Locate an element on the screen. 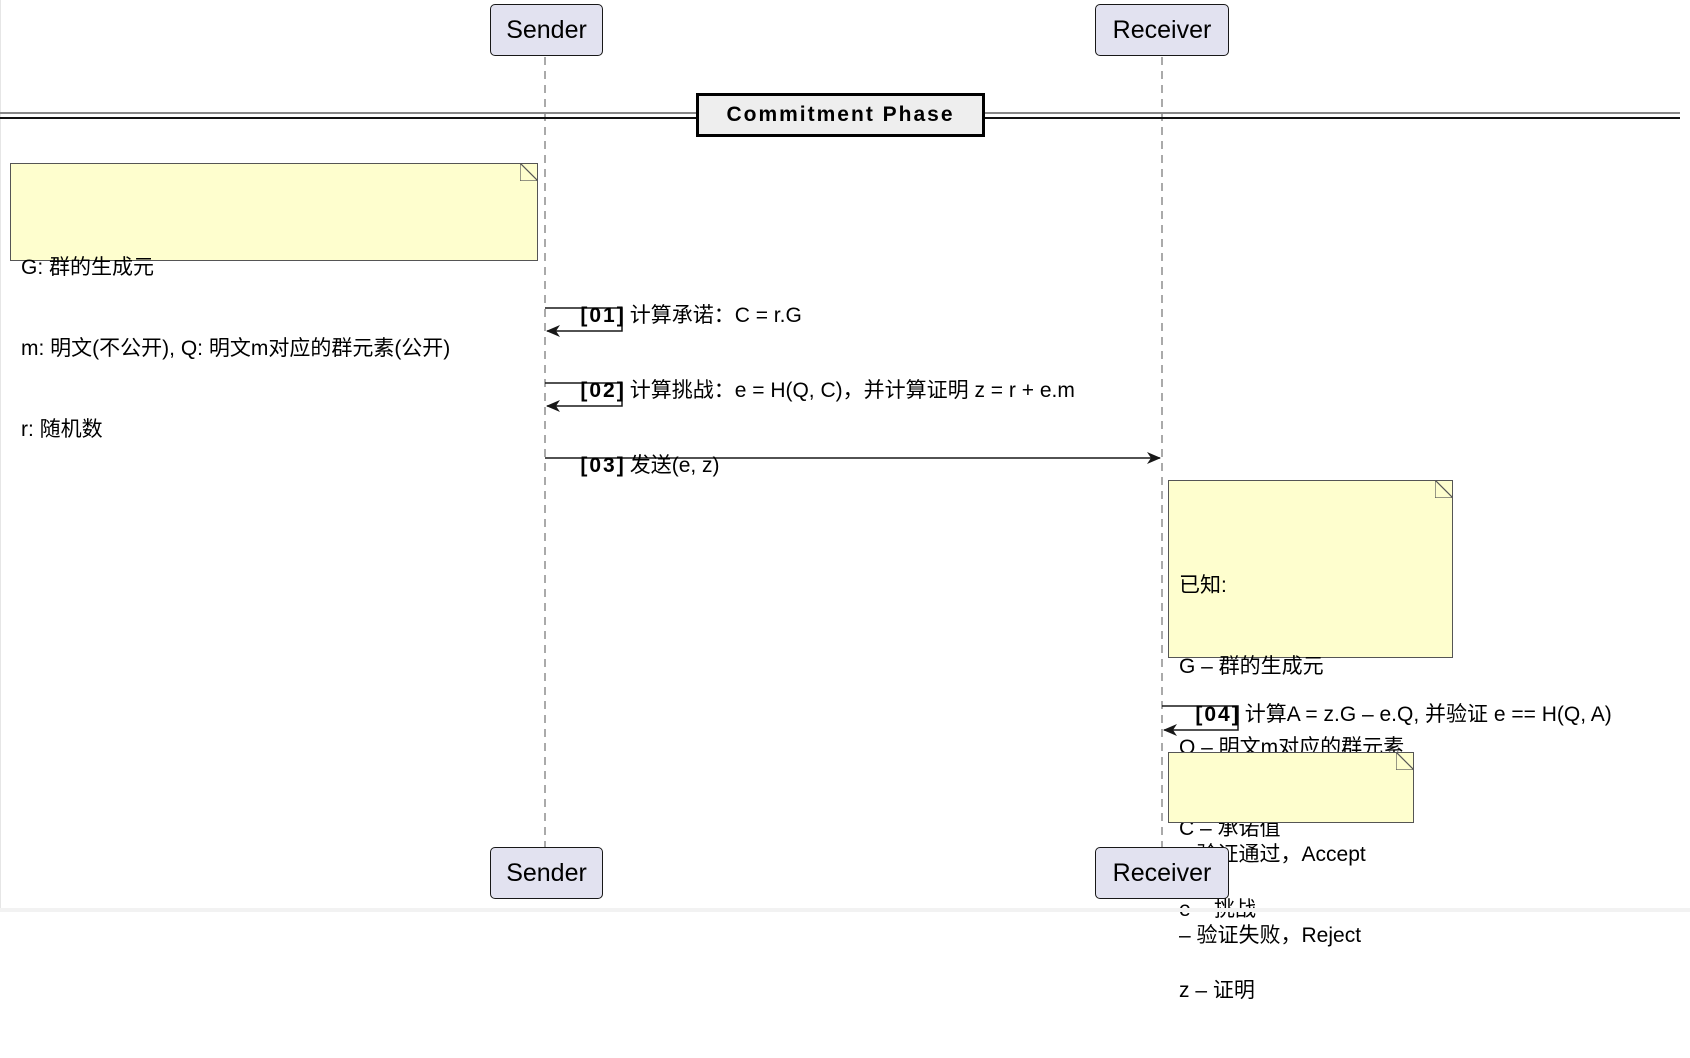  phase-divider: Commitment Phase is located at coordinates (840, 115).